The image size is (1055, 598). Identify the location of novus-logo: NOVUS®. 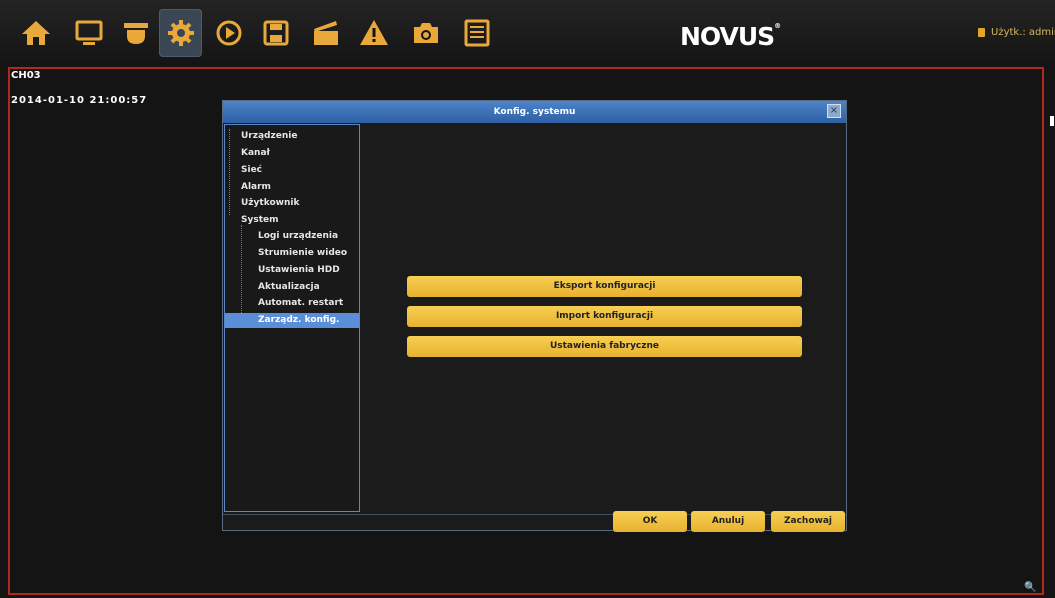
(730, 36).